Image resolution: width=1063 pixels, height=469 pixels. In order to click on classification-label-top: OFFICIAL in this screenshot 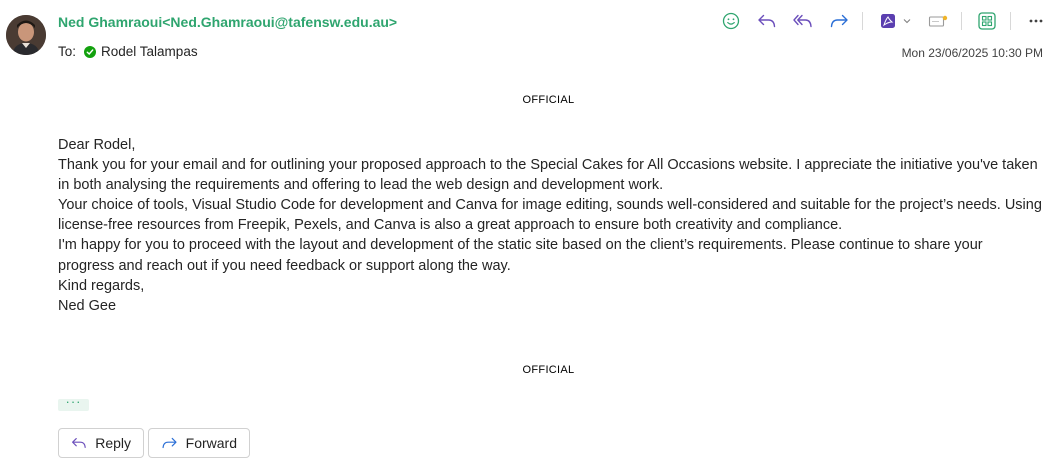, I will do `click(548, 100)`.